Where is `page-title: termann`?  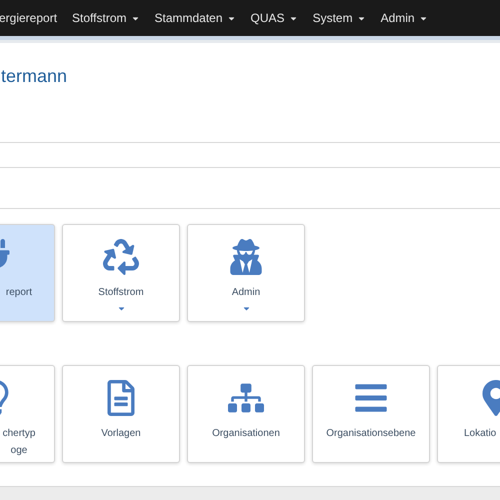
page-title: termann is located at coordinates (34, 77).